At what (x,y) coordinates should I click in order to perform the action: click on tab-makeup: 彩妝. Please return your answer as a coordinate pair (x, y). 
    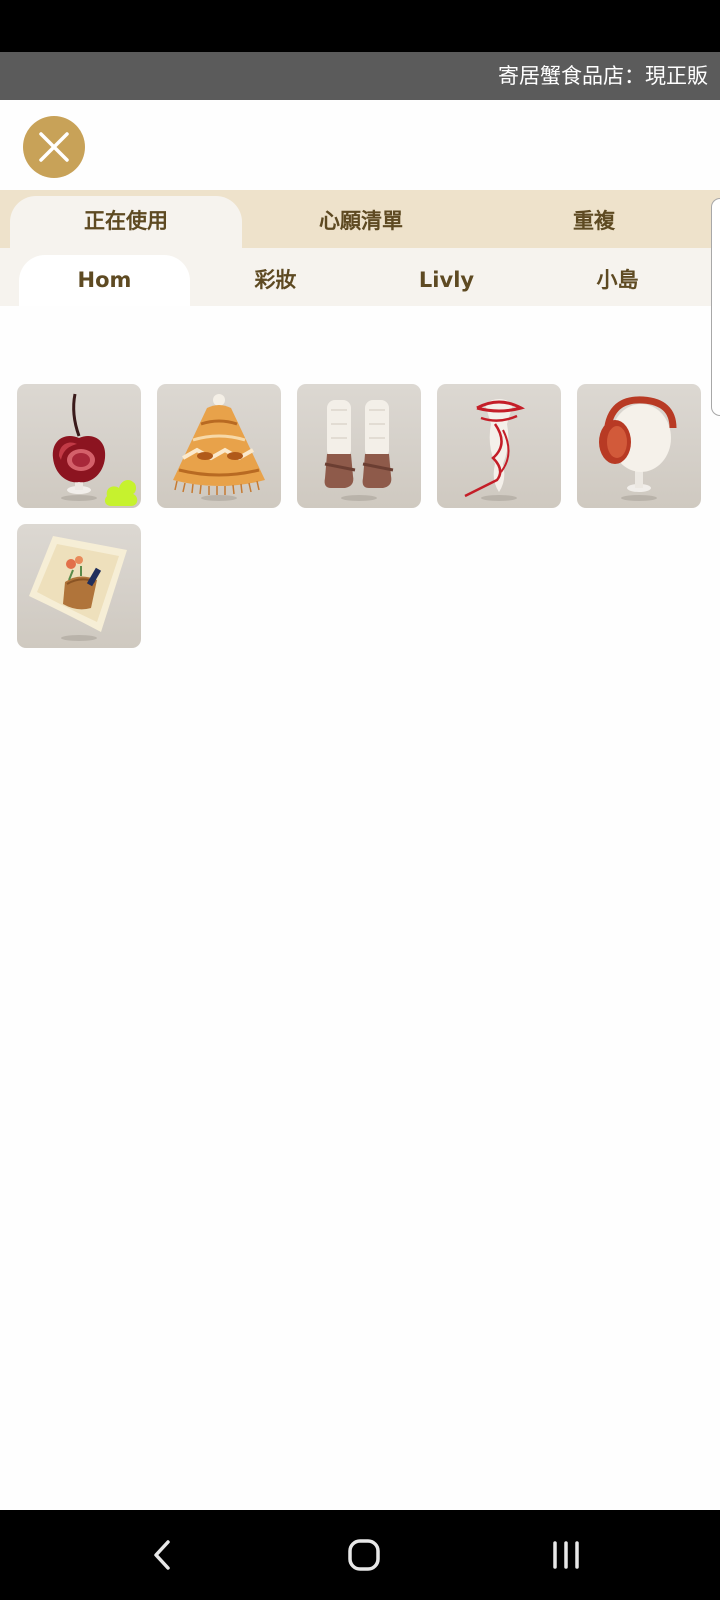
    Looking at the image, I should click on (275, 280).